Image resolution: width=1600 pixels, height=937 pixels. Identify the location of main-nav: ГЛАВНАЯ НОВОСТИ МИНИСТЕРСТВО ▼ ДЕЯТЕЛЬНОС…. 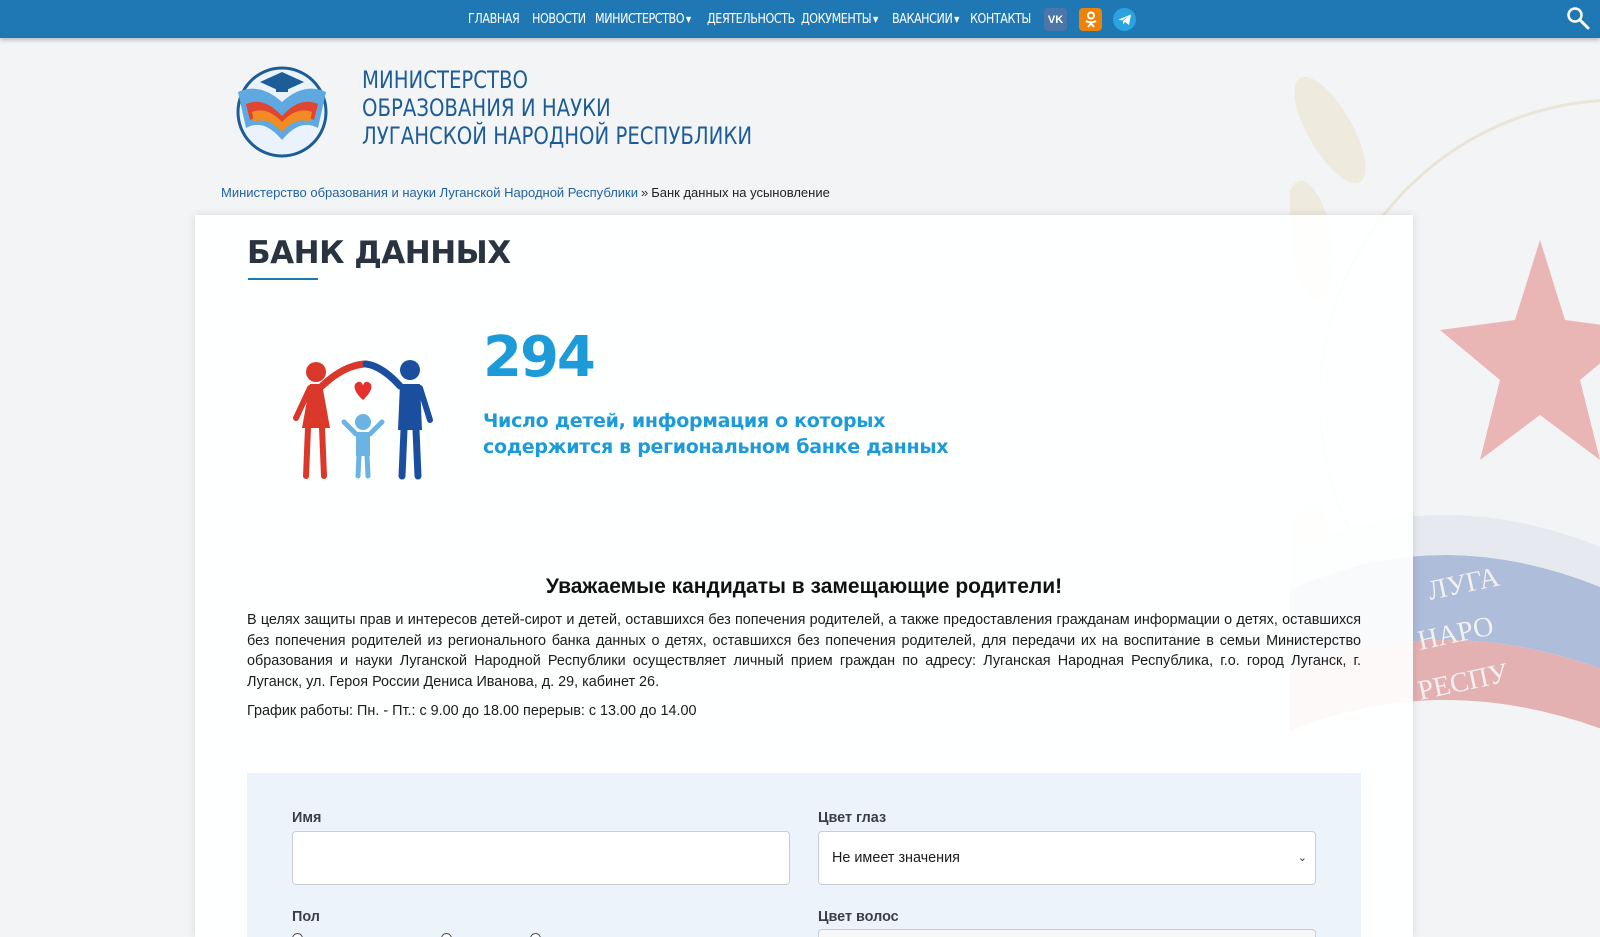
(755, 19).